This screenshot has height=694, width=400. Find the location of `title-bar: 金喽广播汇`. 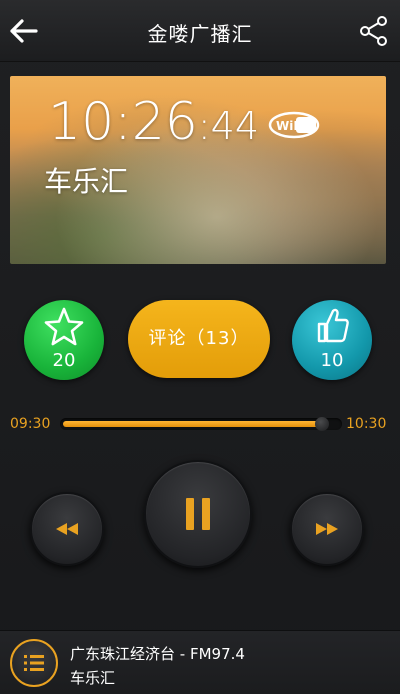

title-bar: 金喽广播汇 is located at coordinates (200, 31).